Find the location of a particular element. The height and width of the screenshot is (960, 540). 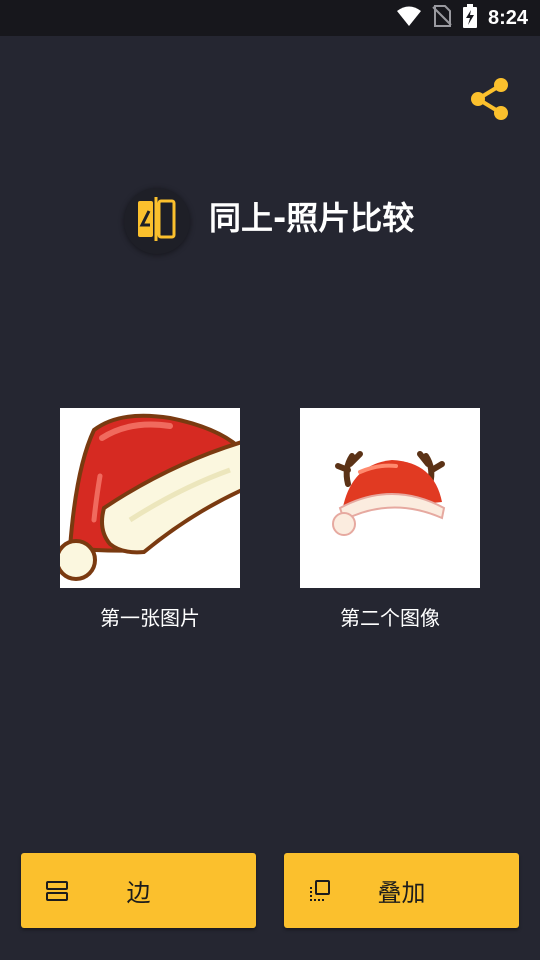

share-icon is located at coordinates (490, 101).